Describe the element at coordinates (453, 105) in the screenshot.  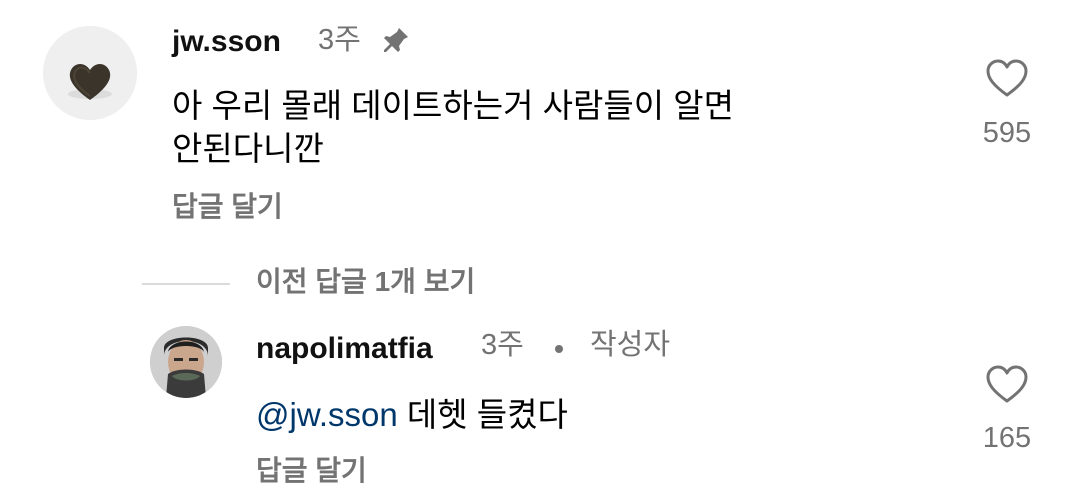
I see `comment-text-line1: 아 우리 몰래 데이트하는거 사람들이 알면` at that location.